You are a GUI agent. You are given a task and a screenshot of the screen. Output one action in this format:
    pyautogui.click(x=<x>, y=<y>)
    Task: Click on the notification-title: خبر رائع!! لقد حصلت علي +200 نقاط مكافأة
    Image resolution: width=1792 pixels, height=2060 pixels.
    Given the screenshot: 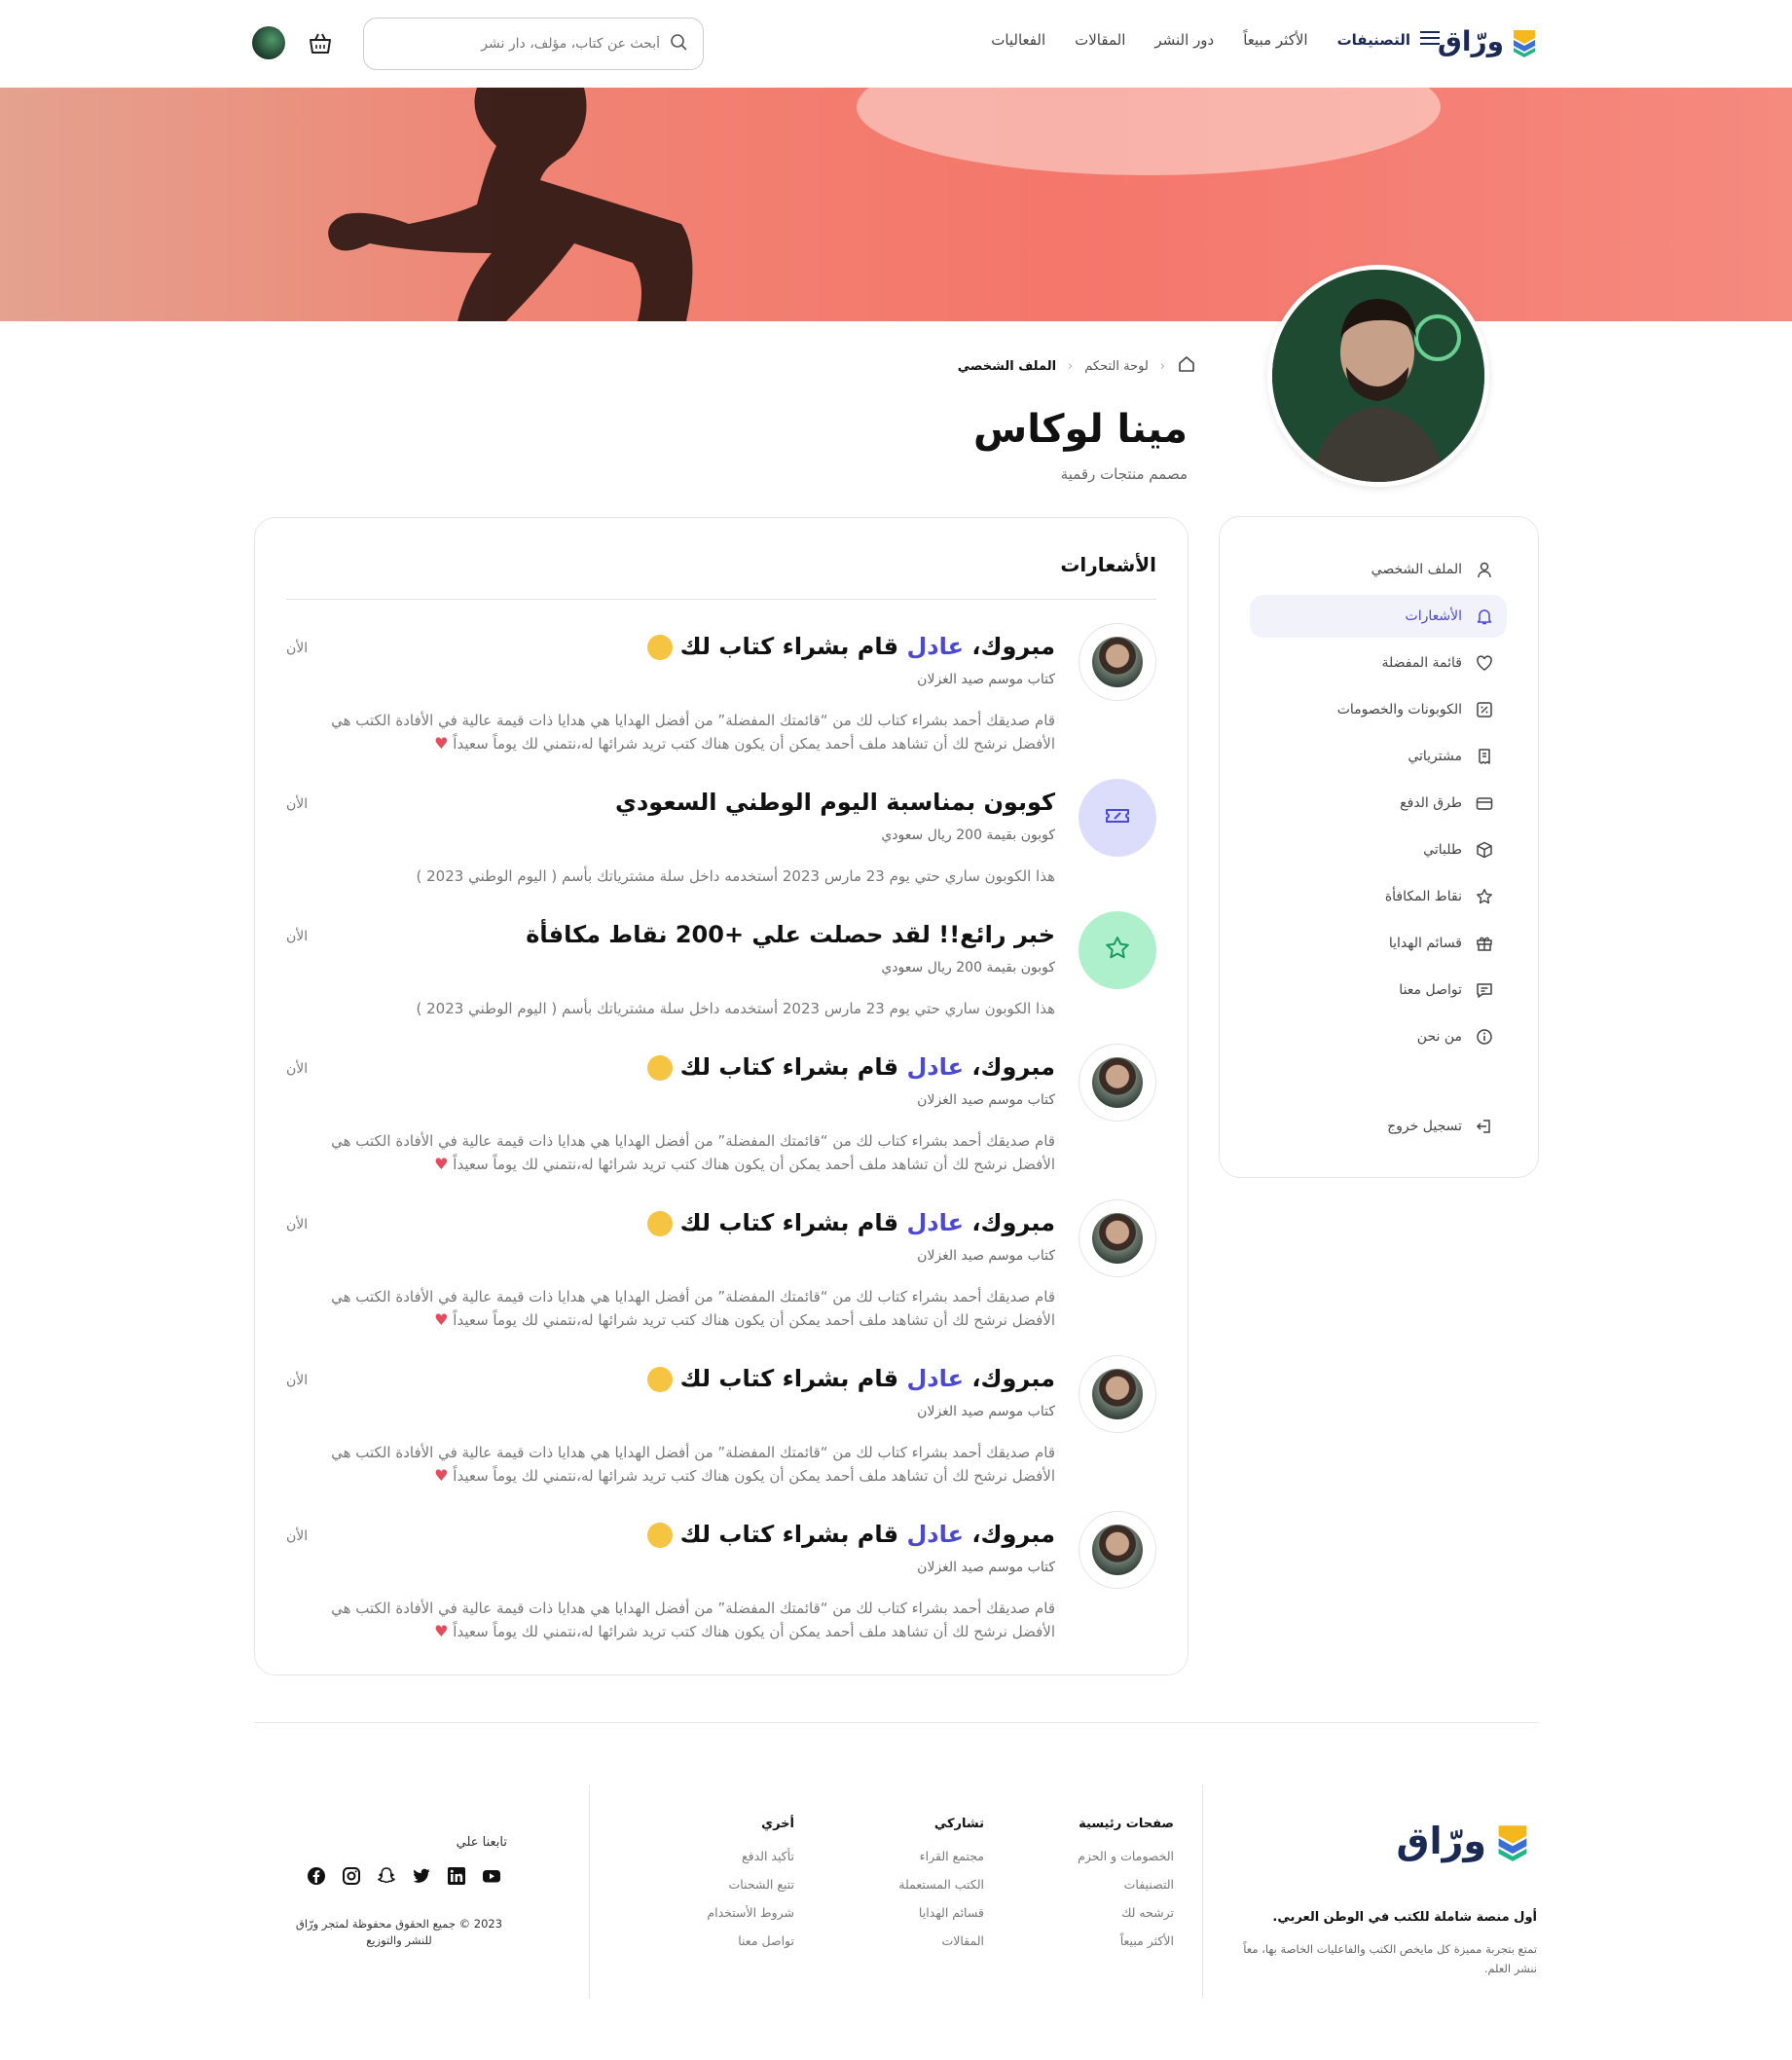 What is the action you would take?
    pyautogui.click(x=790, y=934)
    